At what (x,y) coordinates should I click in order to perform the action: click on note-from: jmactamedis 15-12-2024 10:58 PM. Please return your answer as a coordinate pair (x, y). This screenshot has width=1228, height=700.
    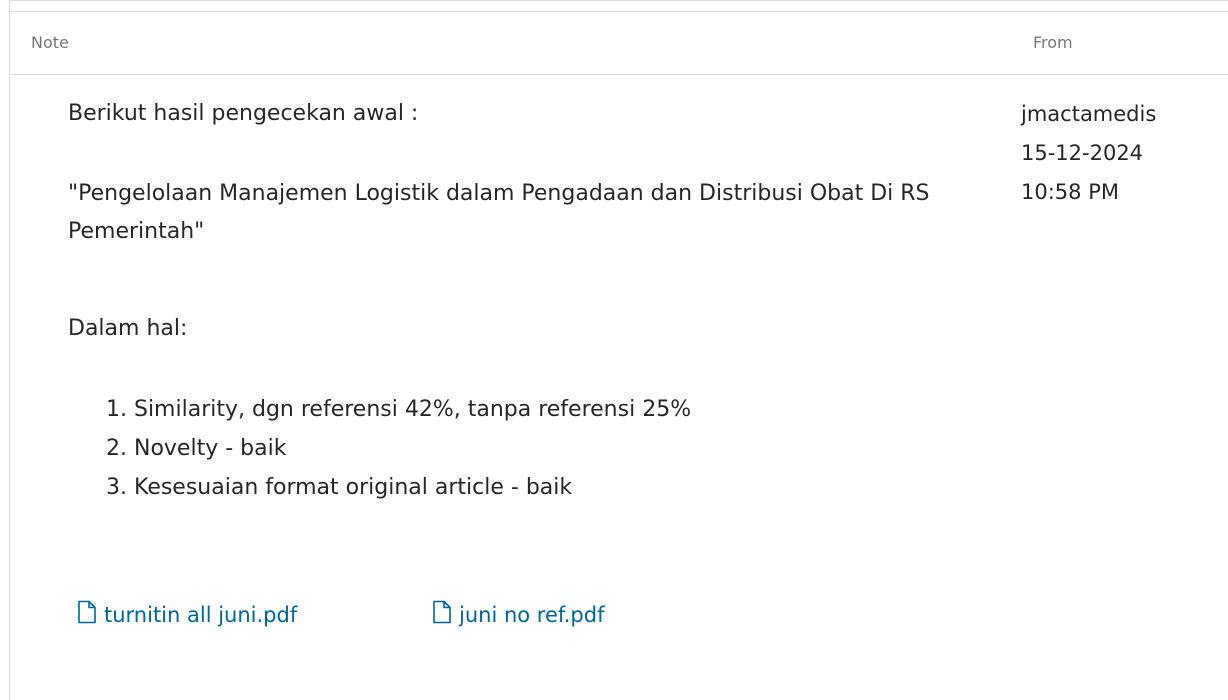
    Looking at the image, I should click on (1088, 153).